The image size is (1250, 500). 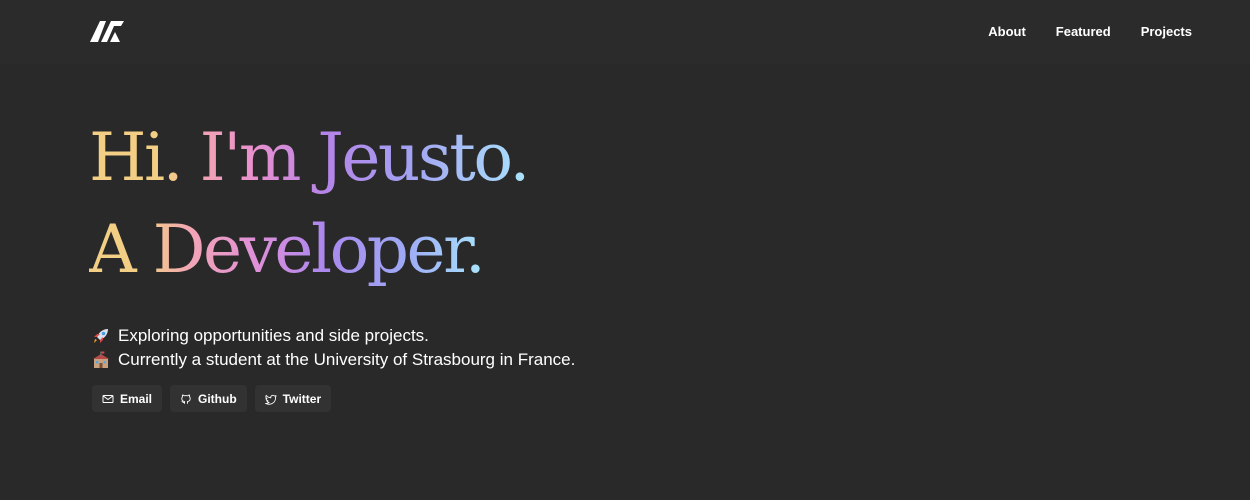 I want to click on nav-link-featured: Featured, so click(x=1083, y=32).